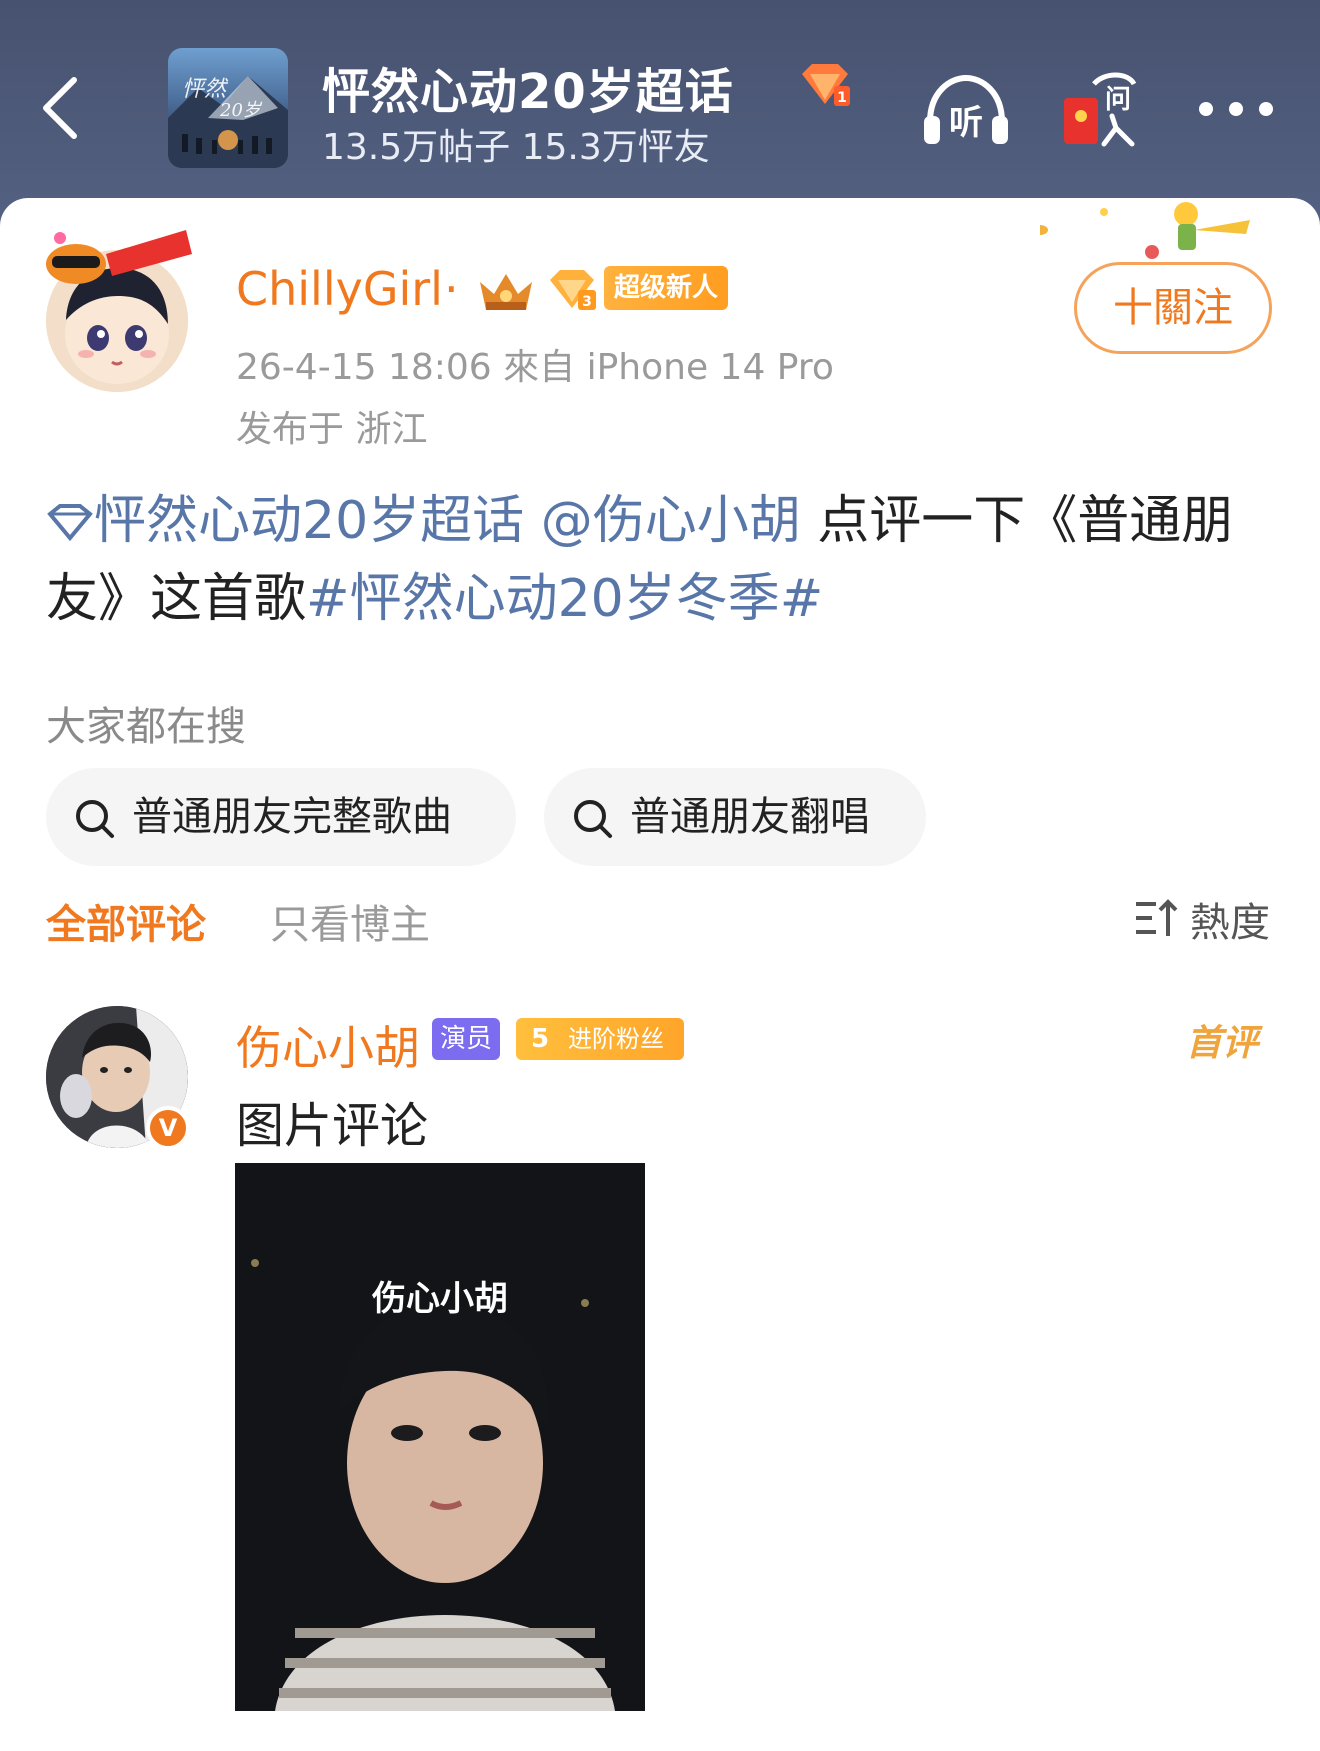  What do you see at coordinates (440, 1437) in the screenshot?
I see `comment-image: 伤心小胡` at bounding box center [440, 1437].